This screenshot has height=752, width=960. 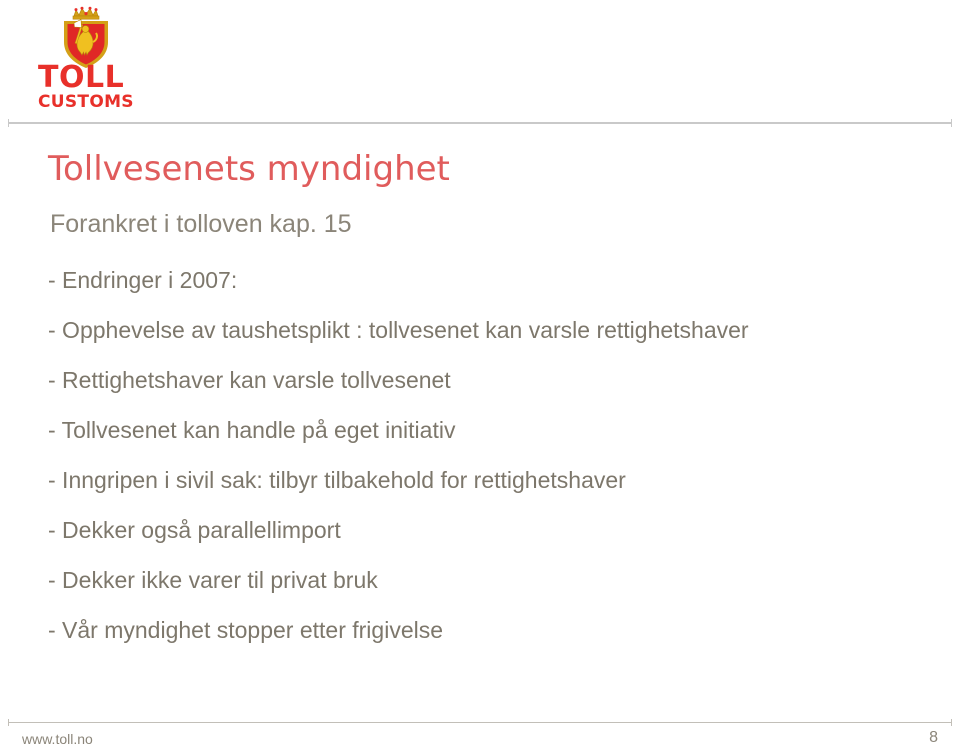 What do you see at coordinates (201, 224) in the screenshot?
I see `page-subtitle: Forankret i tolloven kap. 15` at bounding box center [201, 224].